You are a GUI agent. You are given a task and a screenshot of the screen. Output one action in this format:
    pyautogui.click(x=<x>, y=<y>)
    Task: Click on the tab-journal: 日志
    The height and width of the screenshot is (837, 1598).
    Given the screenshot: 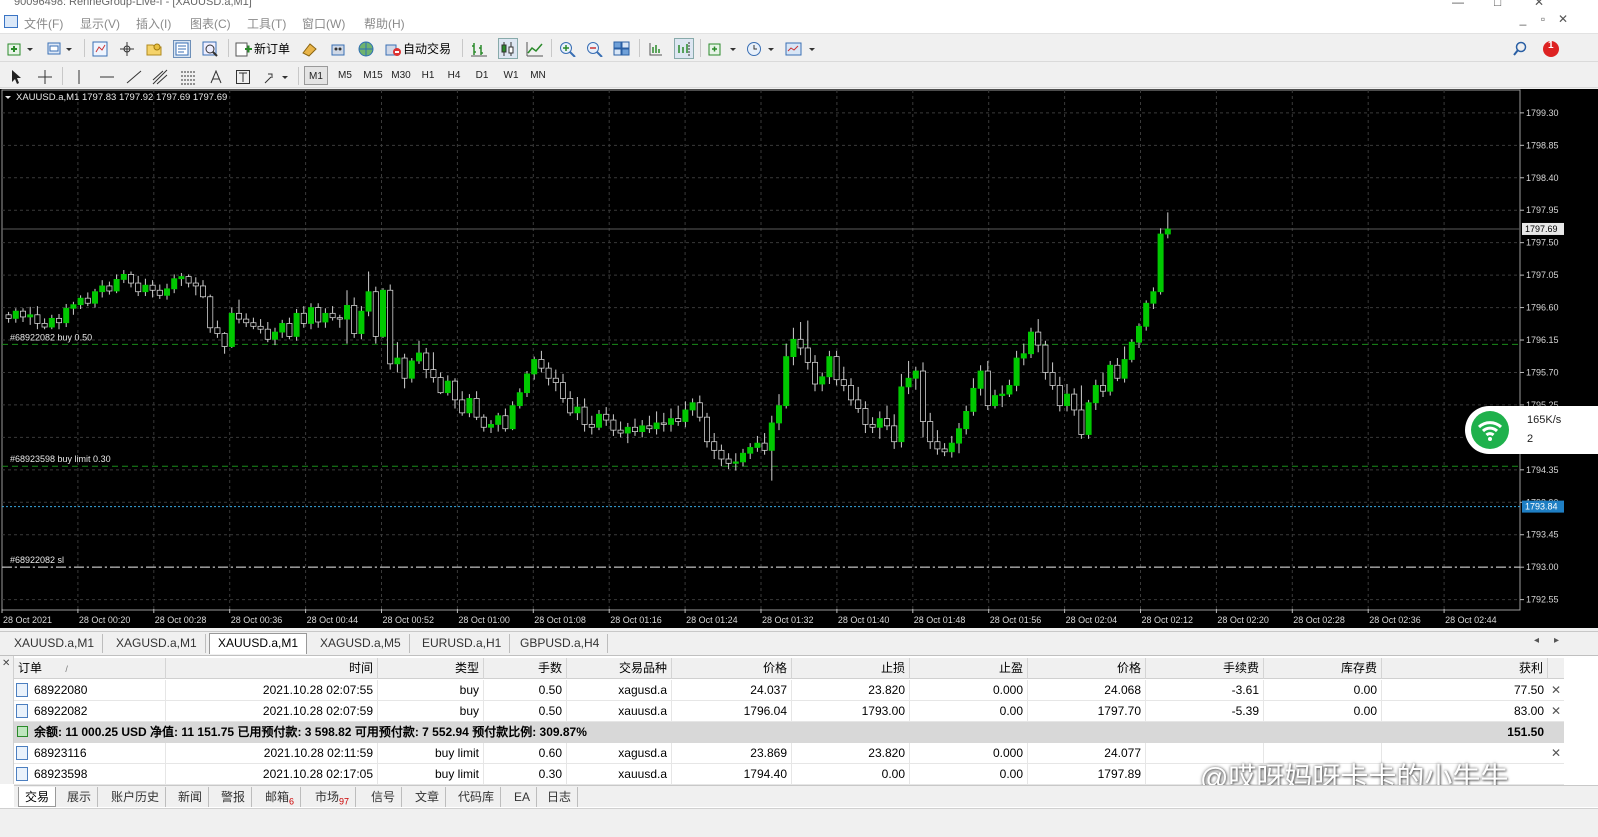 What is the action you would take?
    pyautogui.click(x=560, y=797)
    